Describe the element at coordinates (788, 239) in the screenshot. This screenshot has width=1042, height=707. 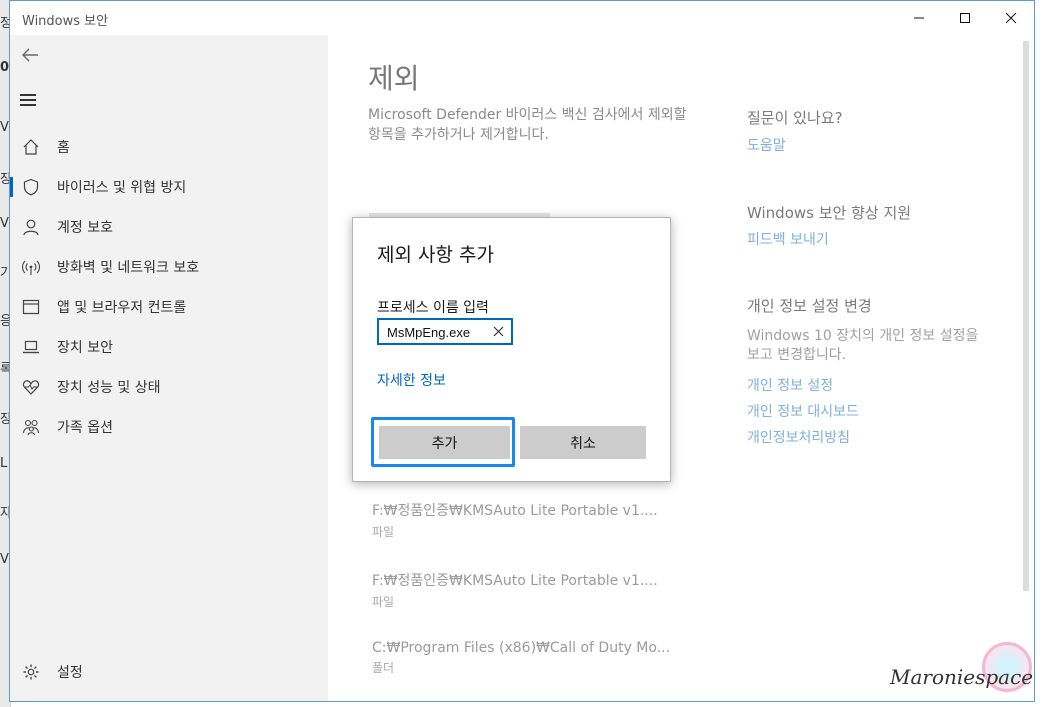
I see `feedback-link: 피드백 보내기` at that location.